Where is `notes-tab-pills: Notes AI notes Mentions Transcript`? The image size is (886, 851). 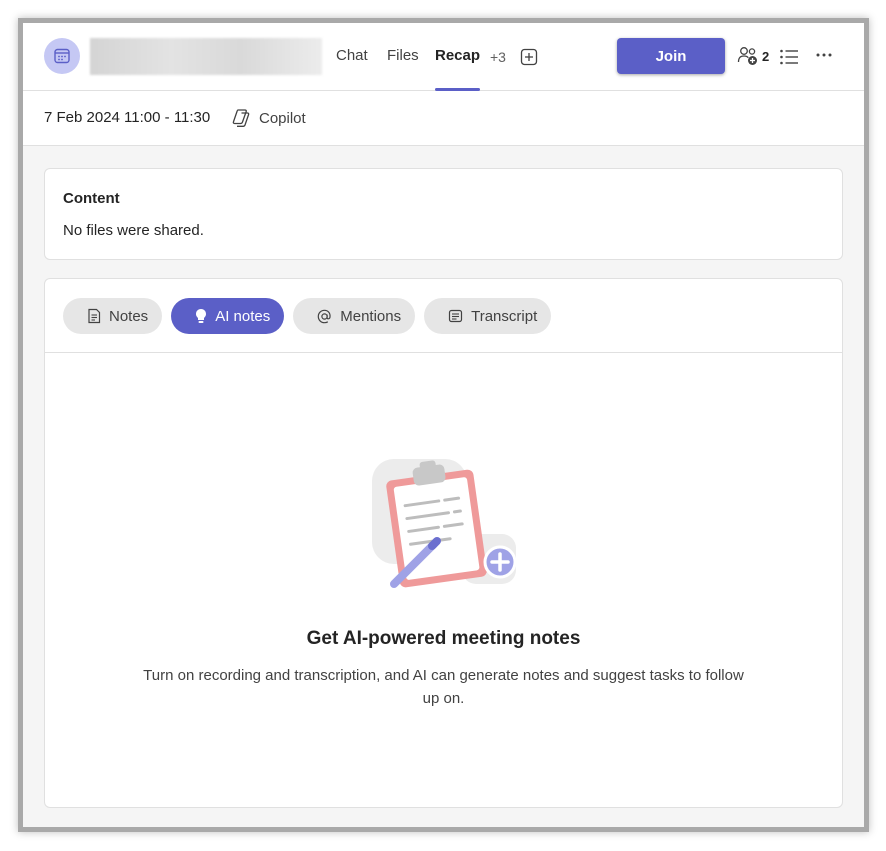
notes-tab-pills: Notes AI notes Mentions Transcript is located at coordinates (311, 316).